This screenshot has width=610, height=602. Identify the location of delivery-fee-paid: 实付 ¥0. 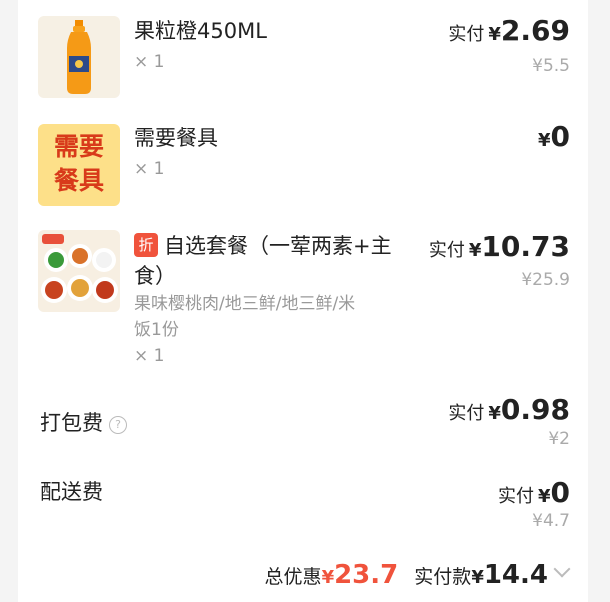
(534, 492).